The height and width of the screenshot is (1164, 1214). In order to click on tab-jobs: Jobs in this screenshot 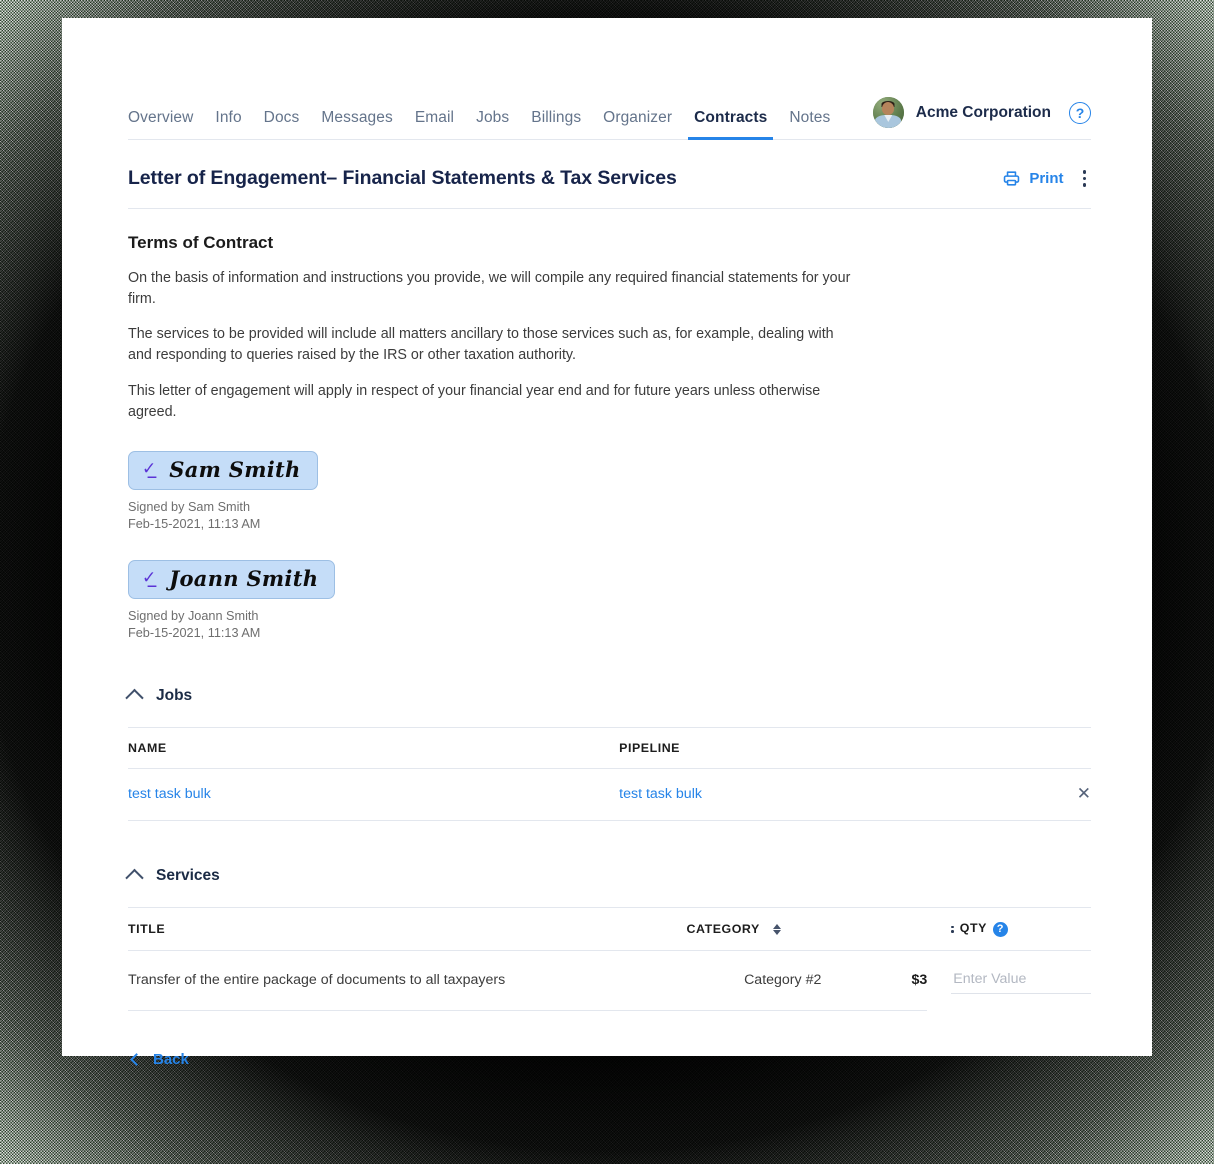, I will do `click(492, 124)`.